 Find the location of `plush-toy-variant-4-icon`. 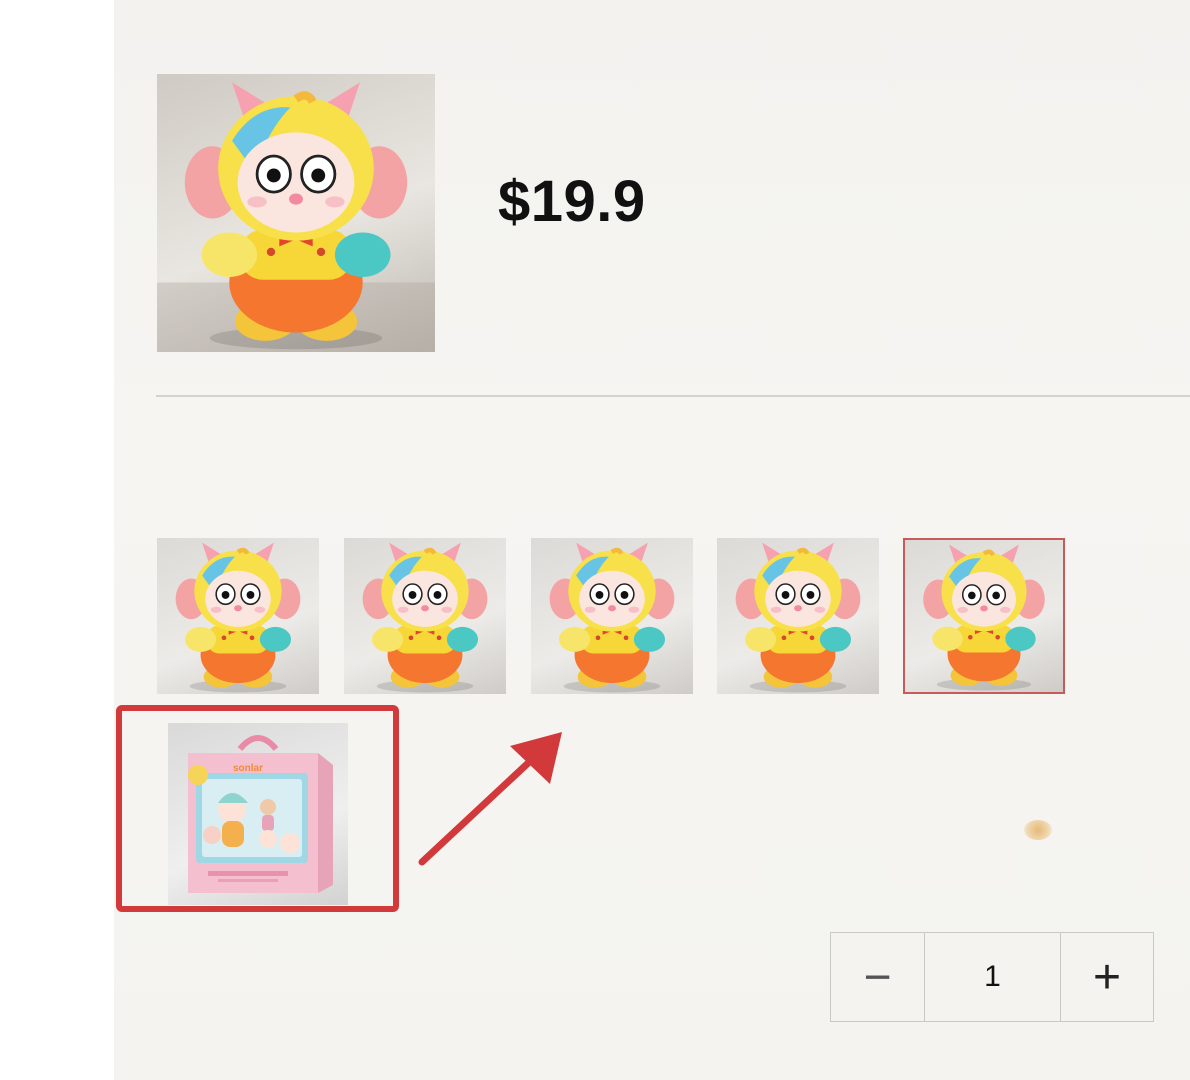

plush-toy-variant-4-icon is located at coordinates (798, 616).